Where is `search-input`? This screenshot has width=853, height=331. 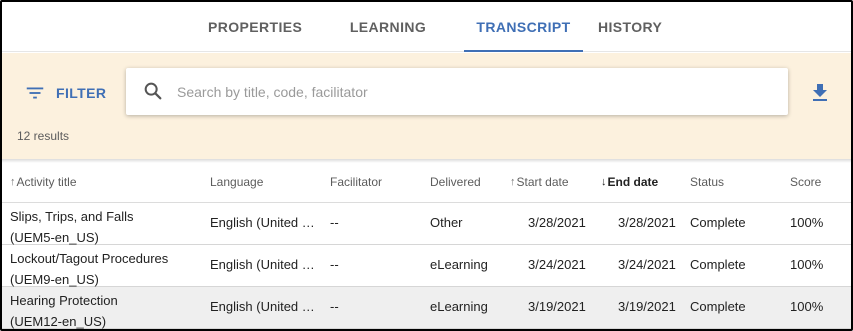
search-input is located at coordinates (472, 91).